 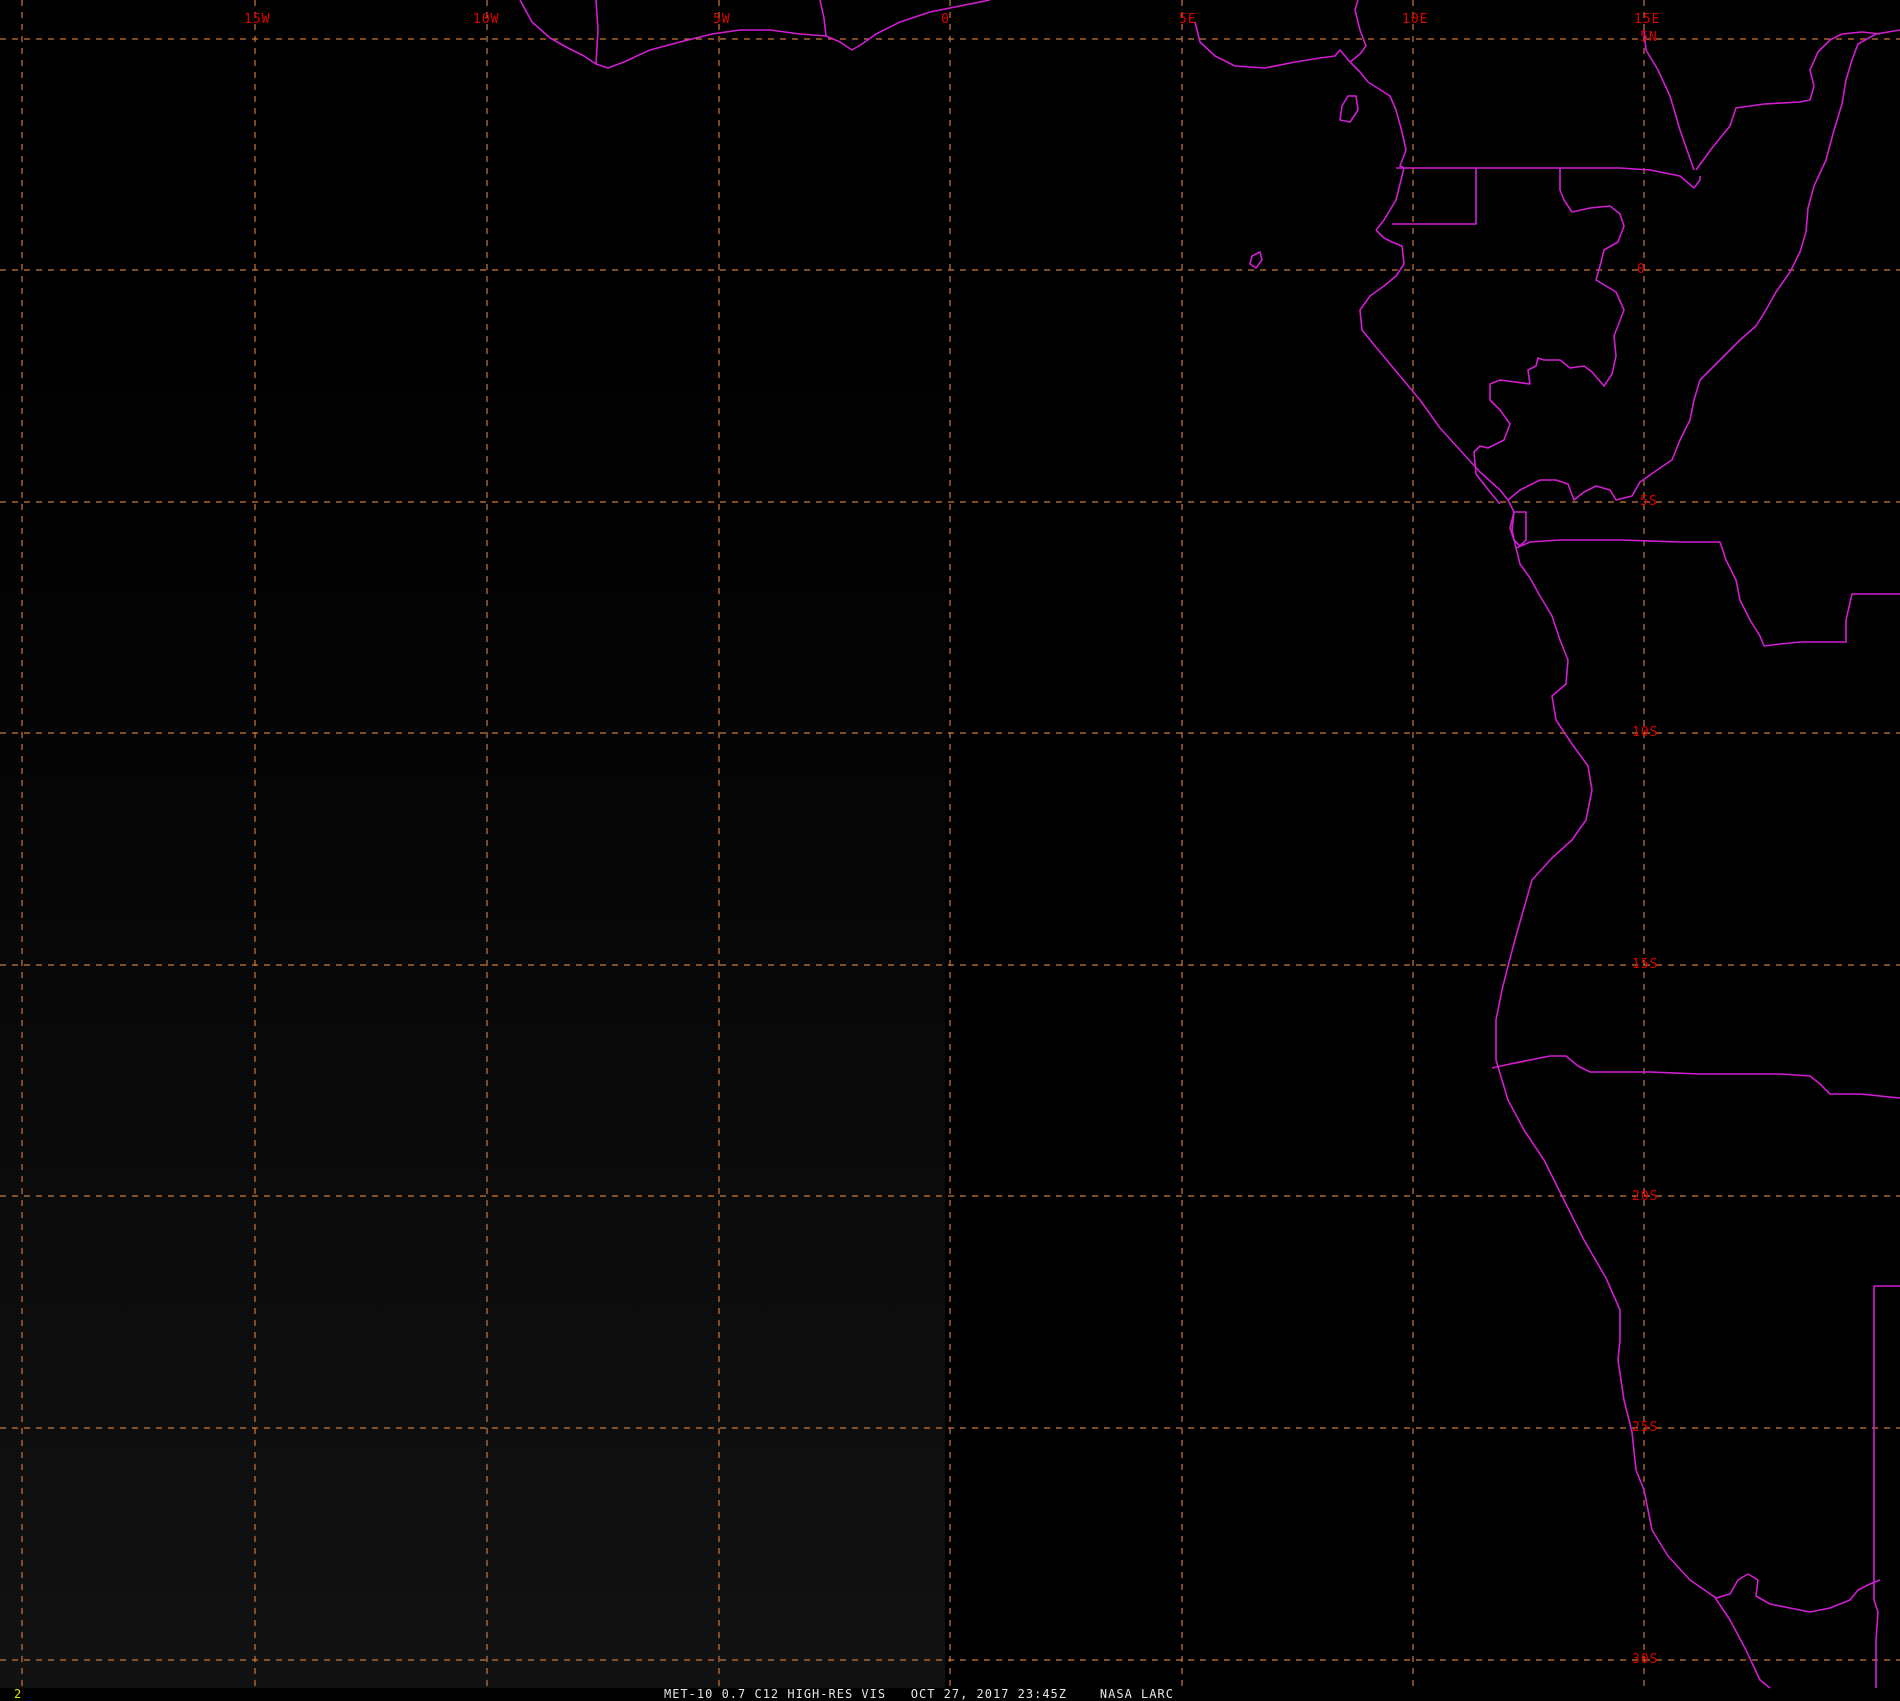 I want to click on lat-label-5n: 5N, so click(x=1649, y=37).